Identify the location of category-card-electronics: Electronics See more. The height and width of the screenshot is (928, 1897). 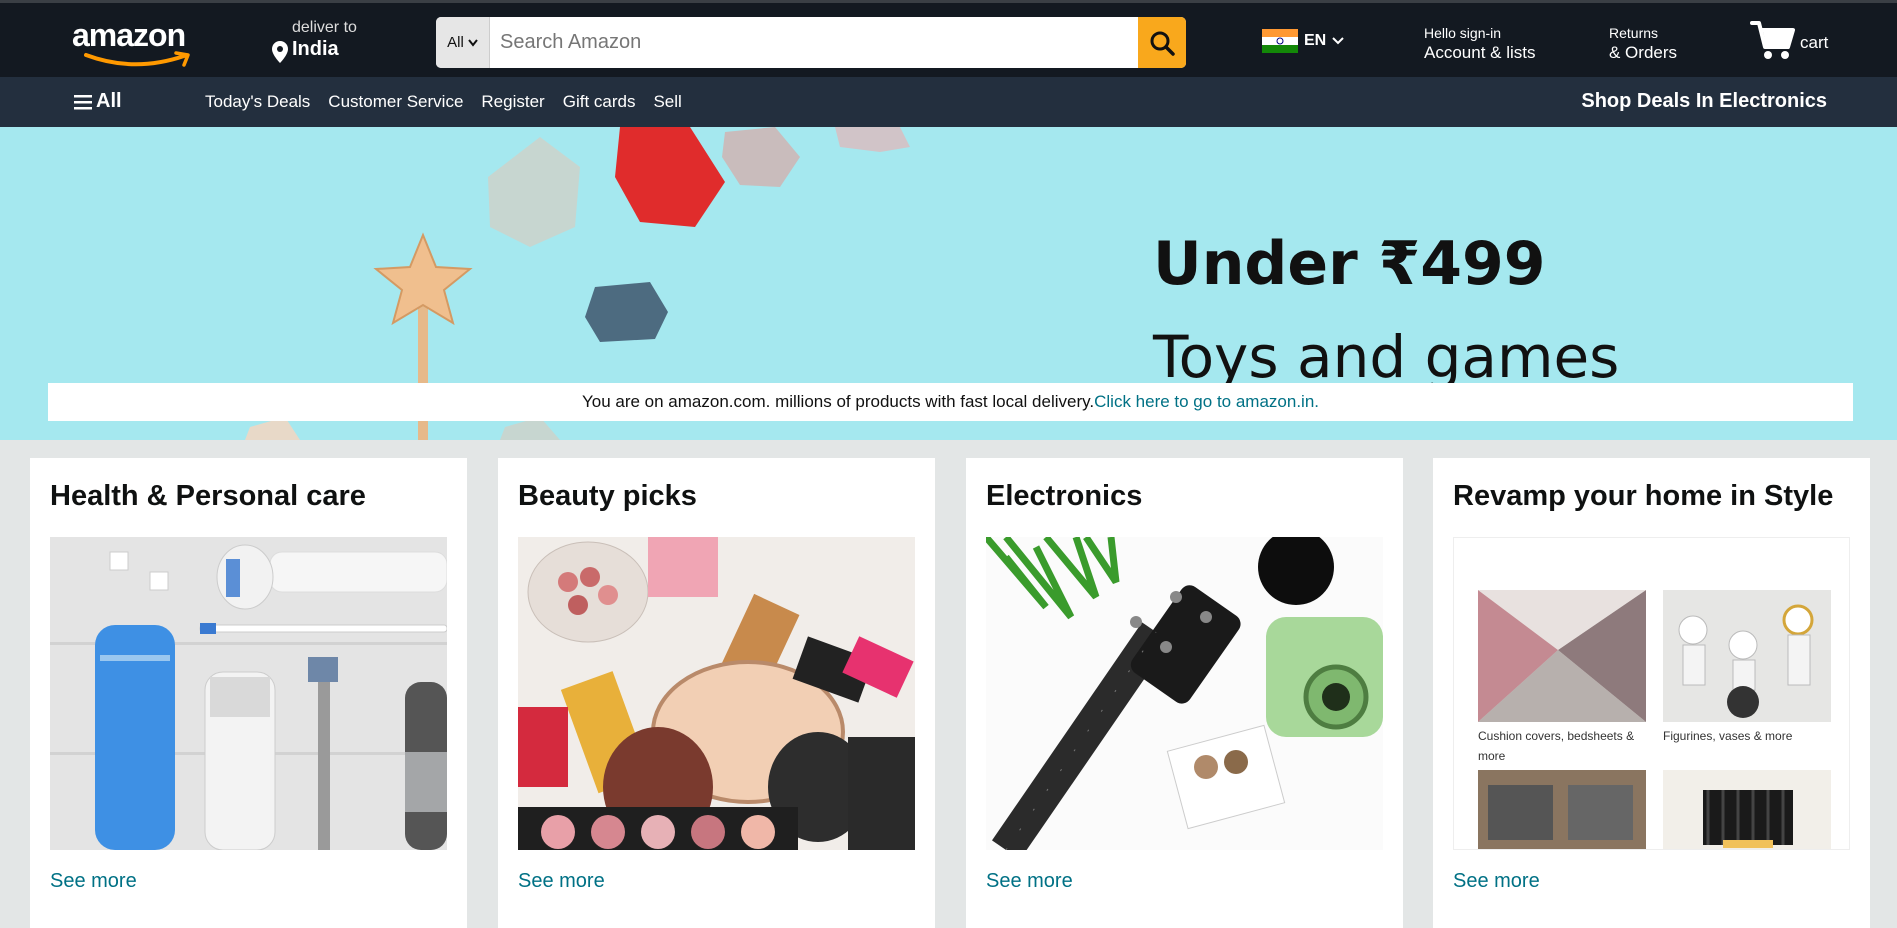
(1184, 693).